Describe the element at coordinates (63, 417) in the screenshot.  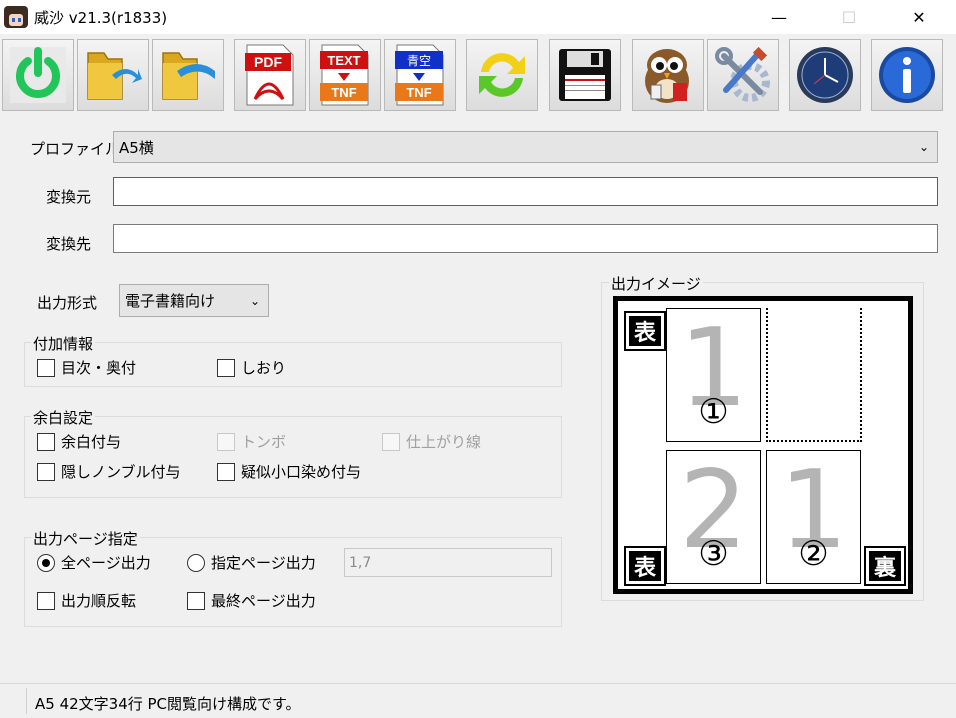
I see `margin-title: 余白設定` at that location.